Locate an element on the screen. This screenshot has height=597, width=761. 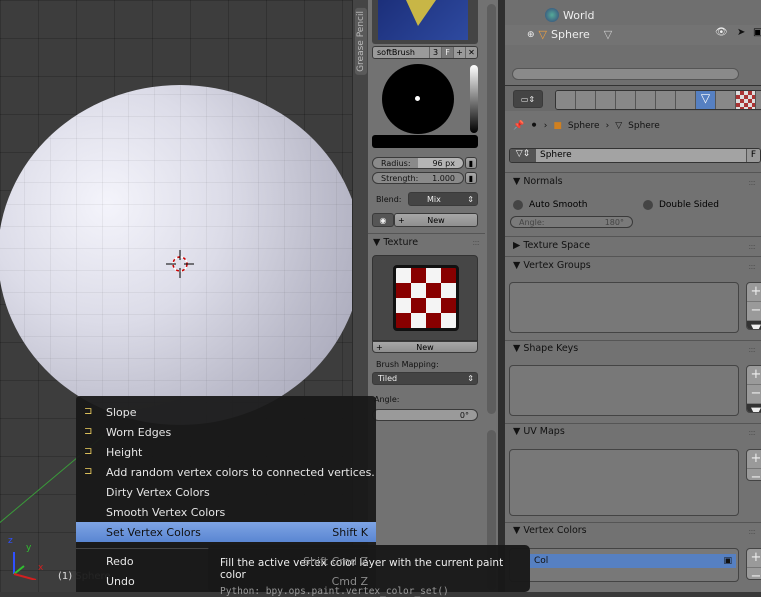
mesh-icon: ▽ is located at coordinates (619, 126).